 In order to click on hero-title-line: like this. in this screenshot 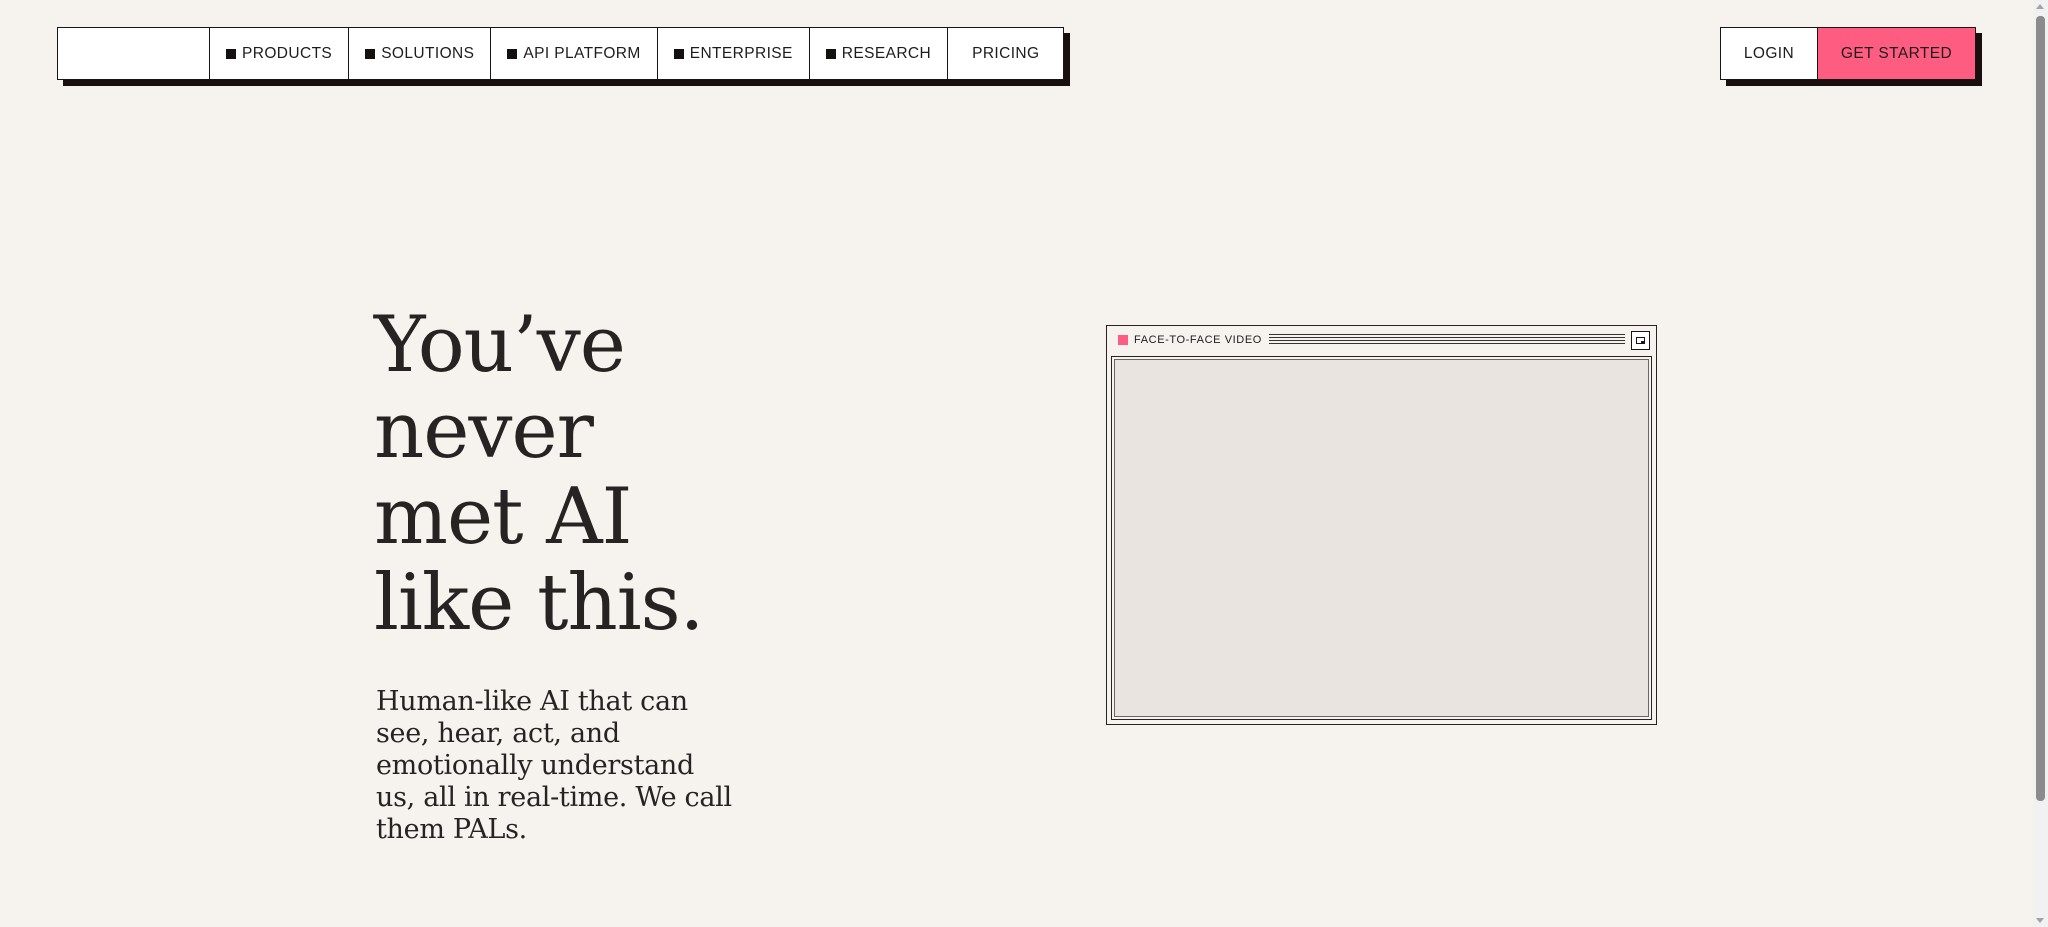, I will do `click(539, 603)`.